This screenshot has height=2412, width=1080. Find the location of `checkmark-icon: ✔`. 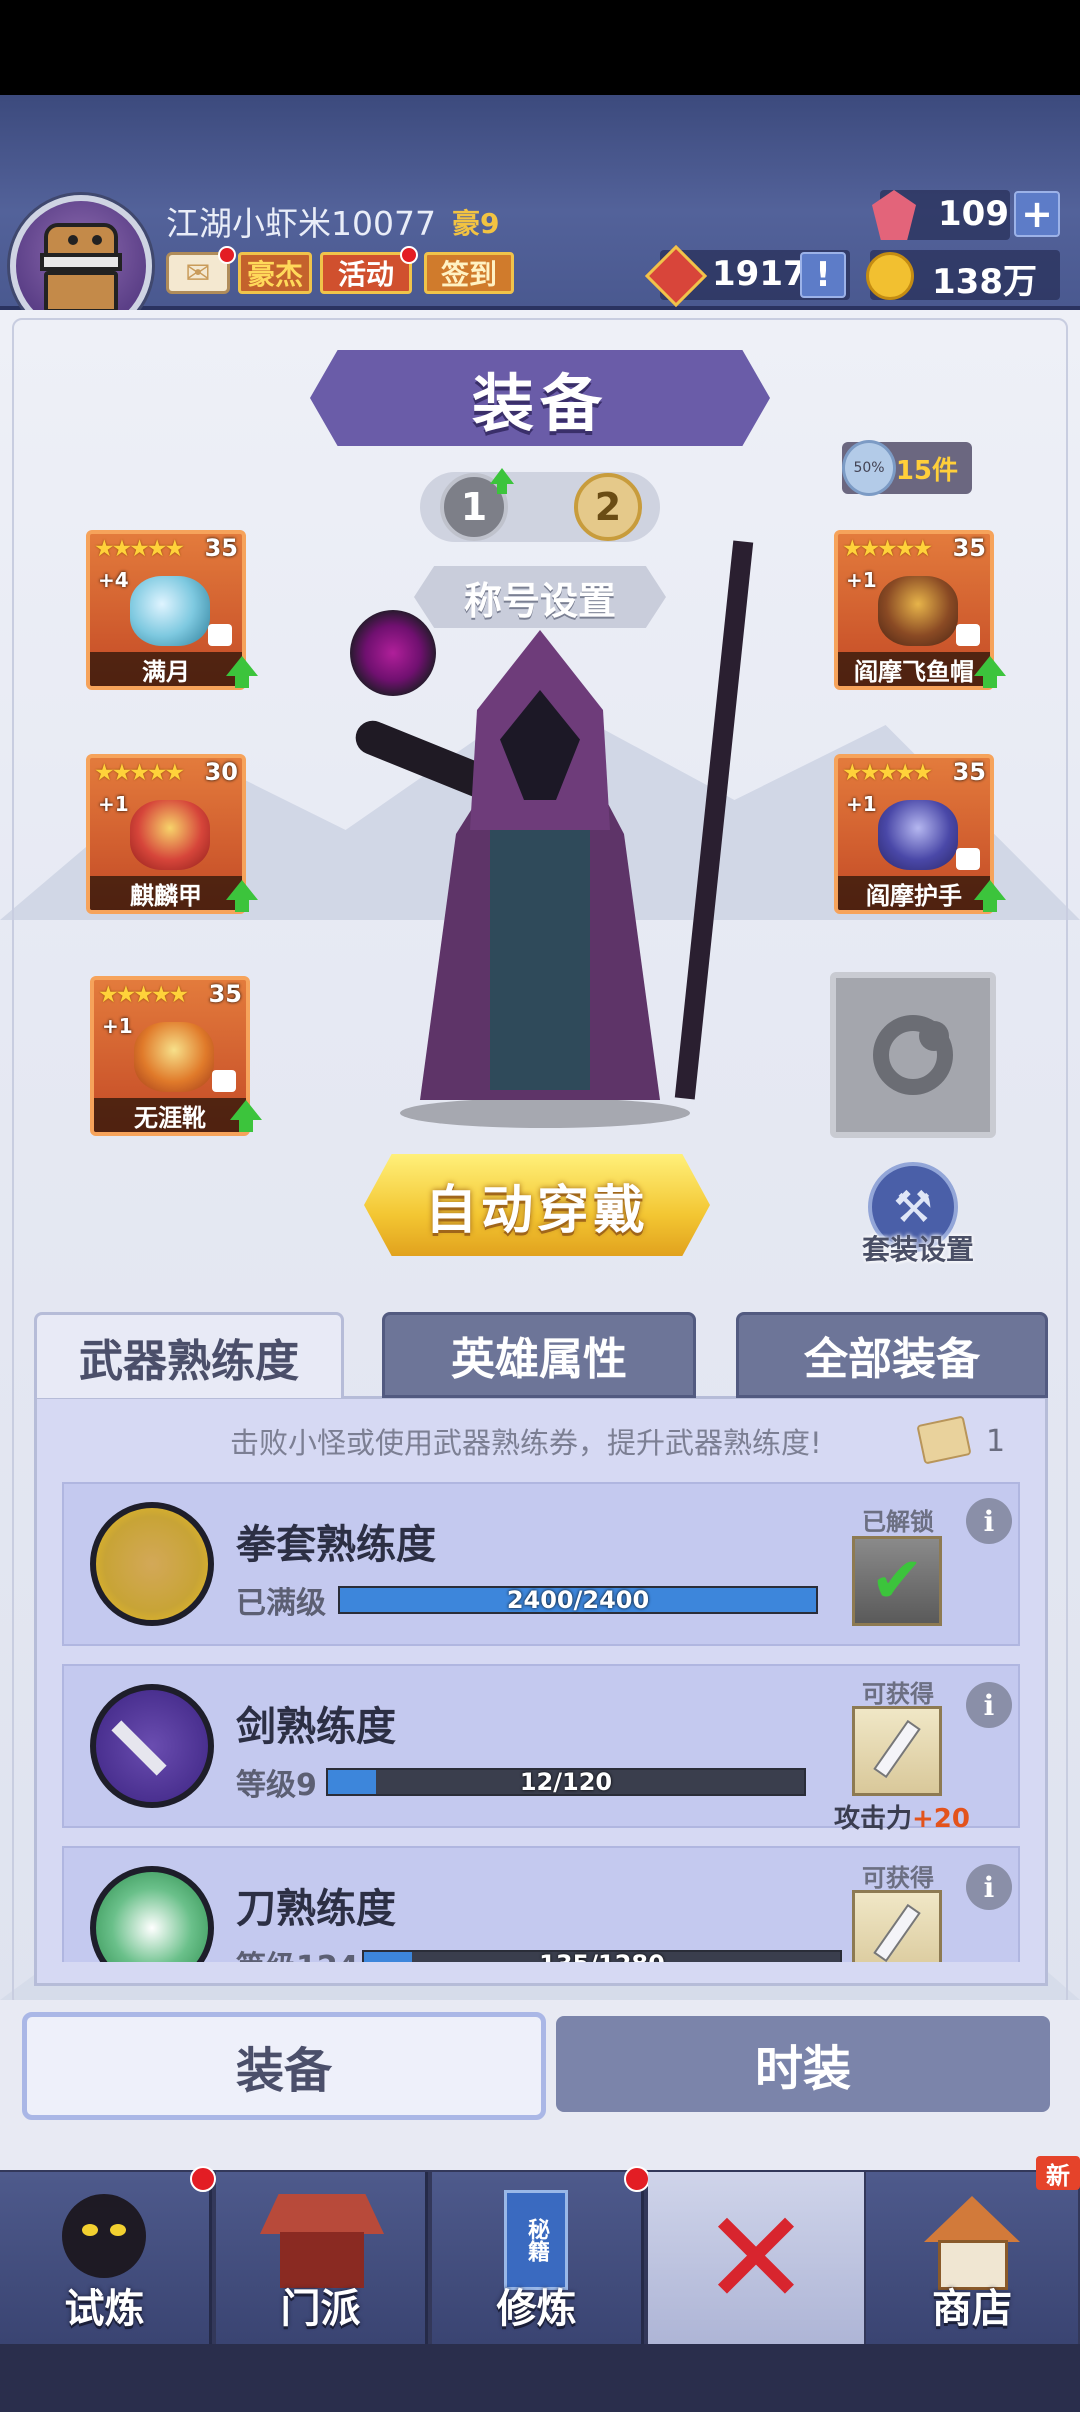

checkmark-icon: ✔ is located at coordinates (897, 1581).